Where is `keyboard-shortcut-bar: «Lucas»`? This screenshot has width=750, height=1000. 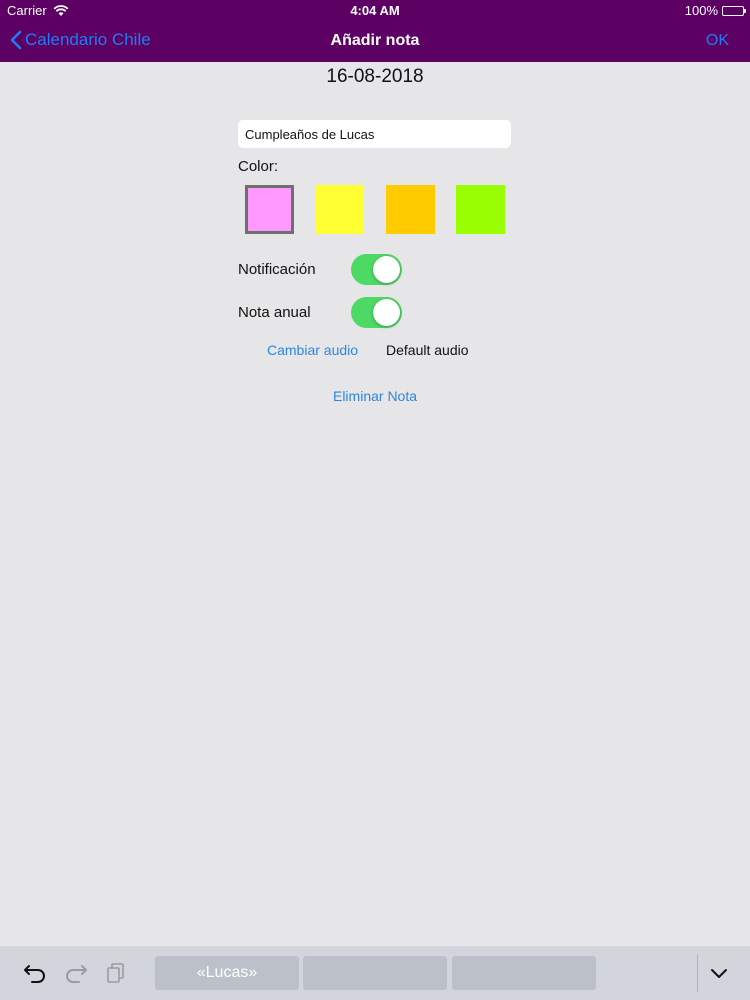
keyboard-shortcut-bar: «Lucas» is located at coordinates (375, 973).